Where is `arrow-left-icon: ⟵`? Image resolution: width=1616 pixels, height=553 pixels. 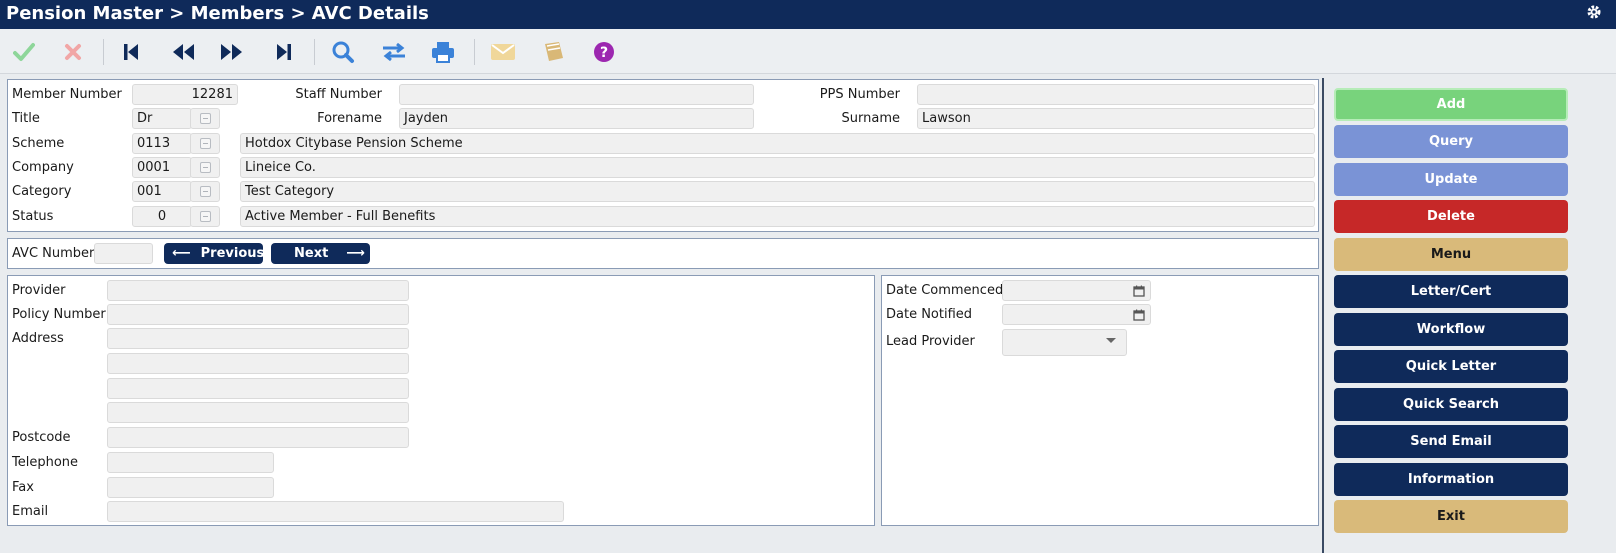
arrow-left-icon: ⟵ is located at coordinates (181, 253).